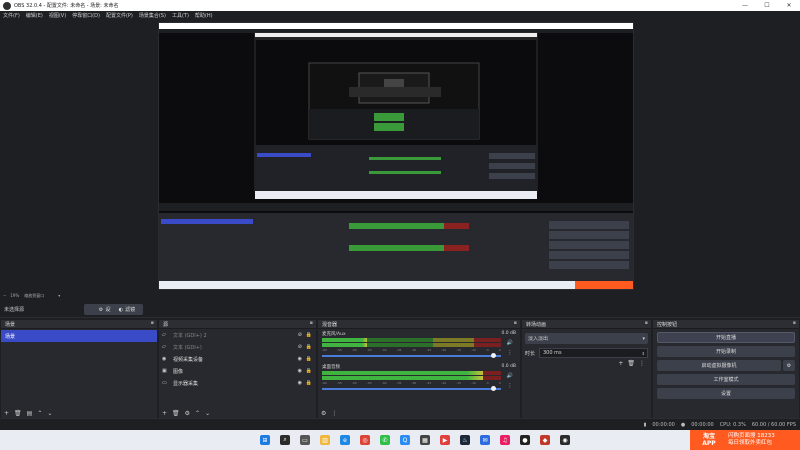 Image resolution: width=800 pixels, height=450 pixels. Describe the element at coordinates (425, 440) in the screenshot. I see `store-icon: ▦` at that location.